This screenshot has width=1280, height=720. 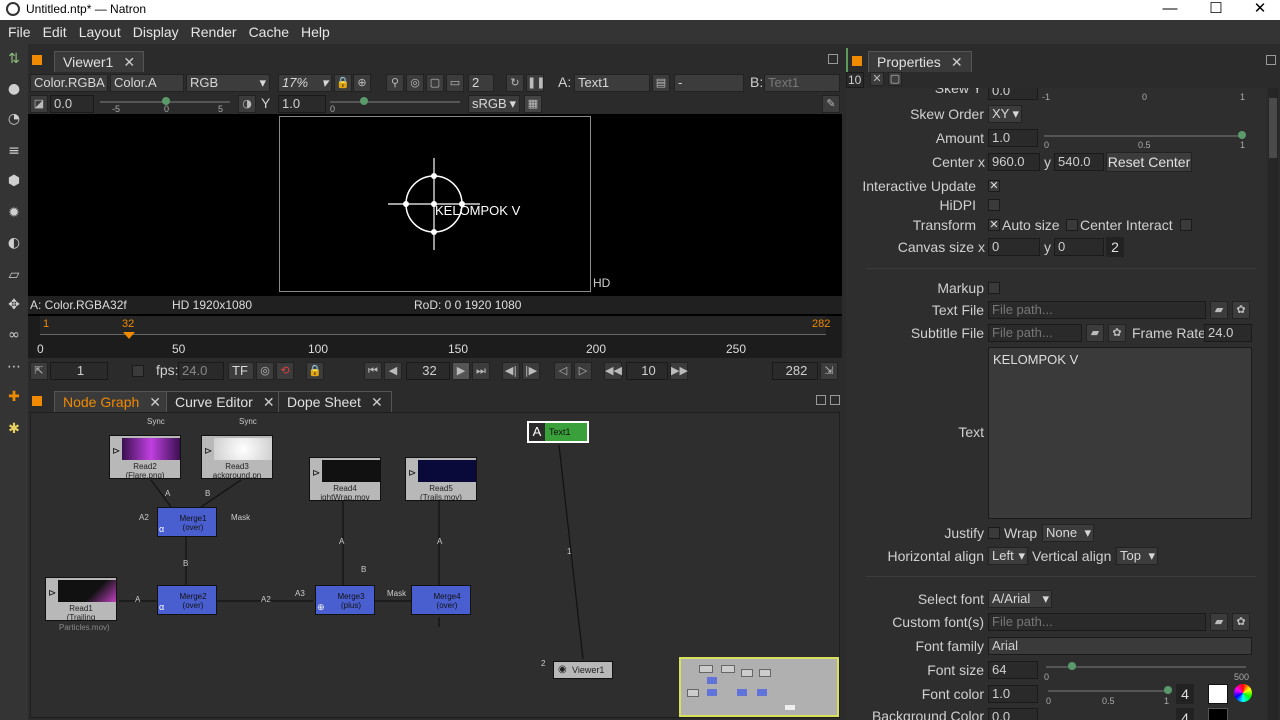 I want to click on node-read3: ⊳ Read3 ackground.pn, so click(x=237, y=457).